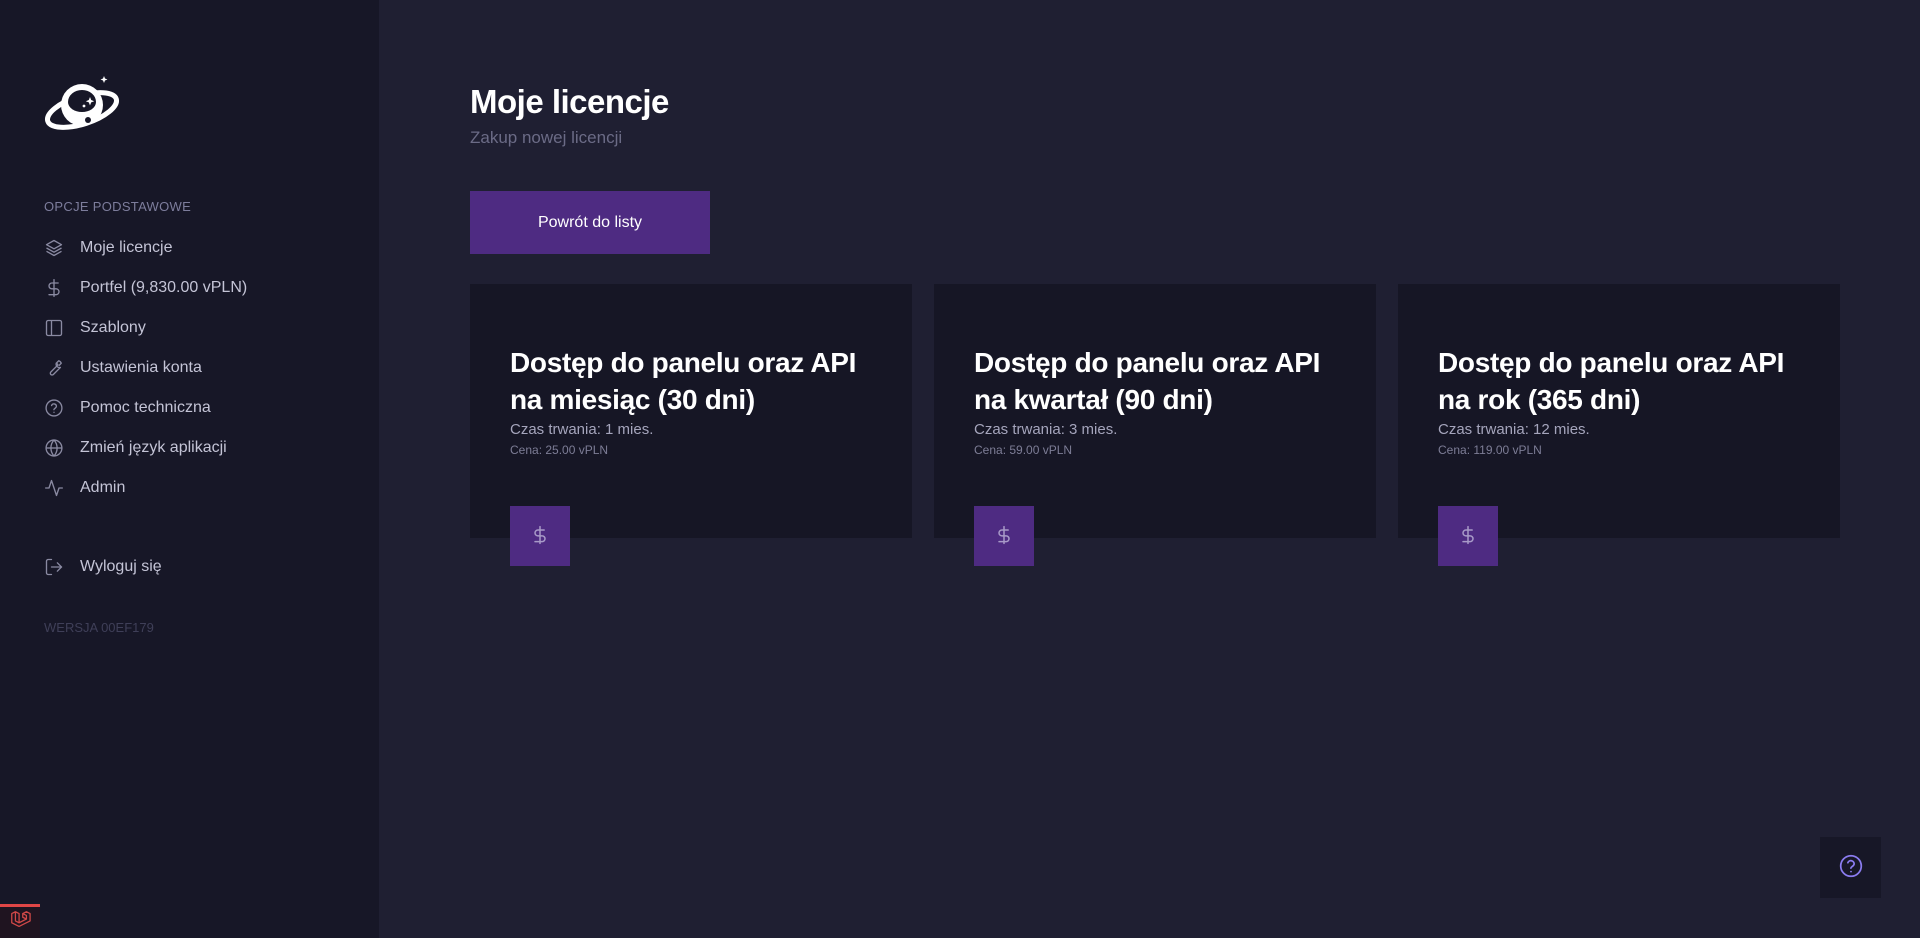 The width and height of the screenshot is (1920, 938). I want to click on plan-price: Cena: 25.00 vPLN, so click(559, 450).